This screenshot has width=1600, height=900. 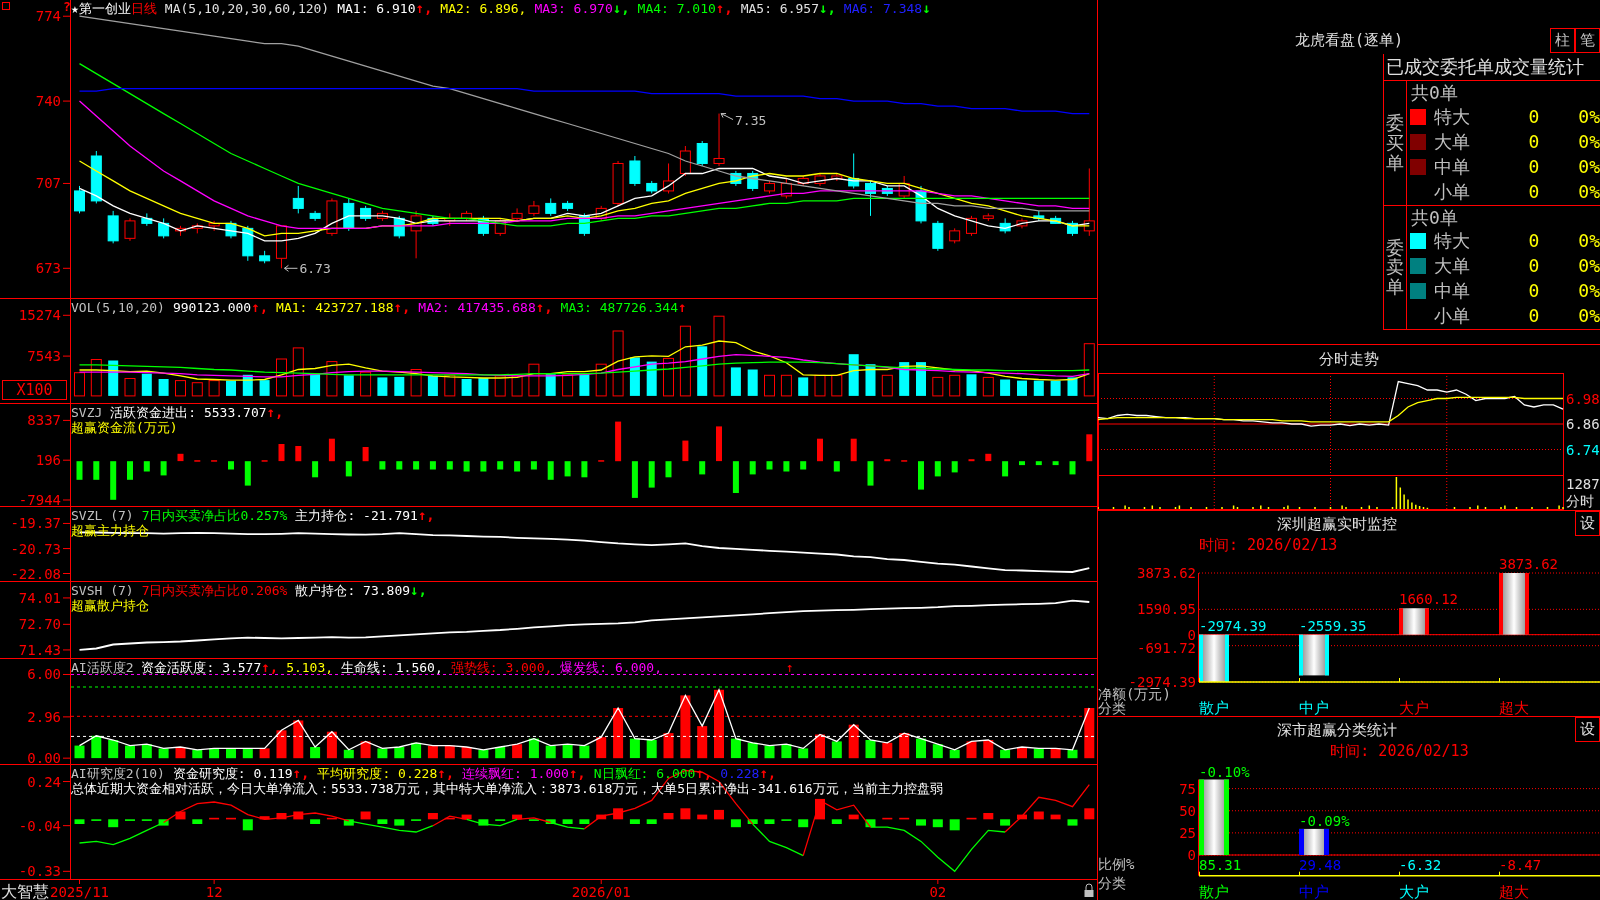 What do you see at coordinates (310, 667) in the screenshot?
I see `legend-item: 5.103,` at bounding box center [310, 667].